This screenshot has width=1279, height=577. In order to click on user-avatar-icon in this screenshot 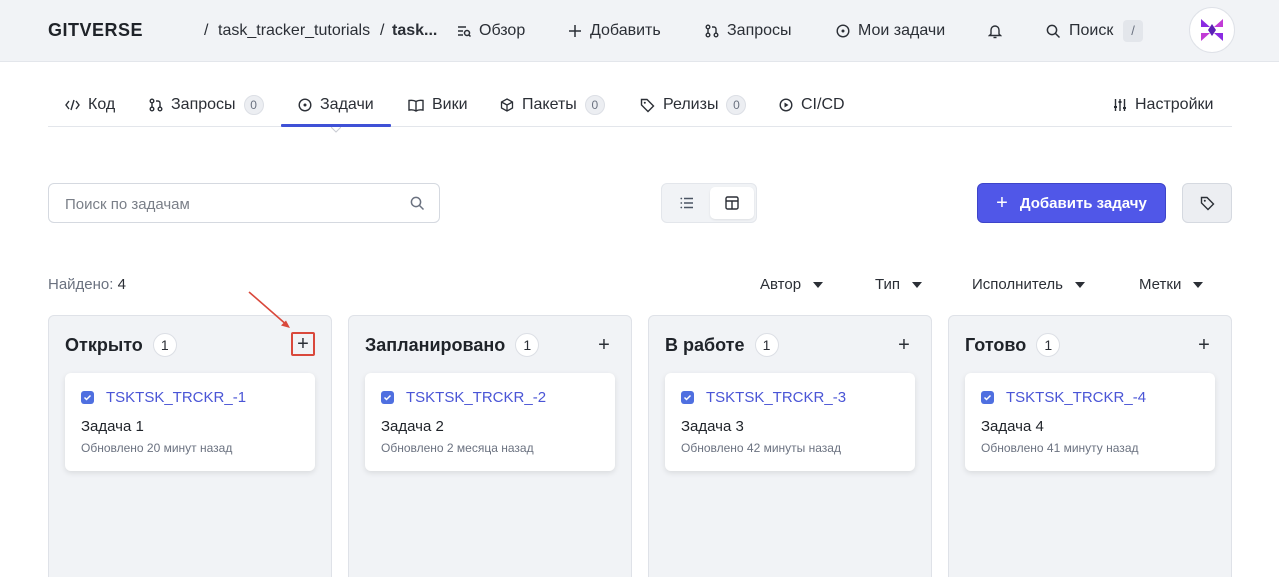, I will do `click(1212, 30)`.